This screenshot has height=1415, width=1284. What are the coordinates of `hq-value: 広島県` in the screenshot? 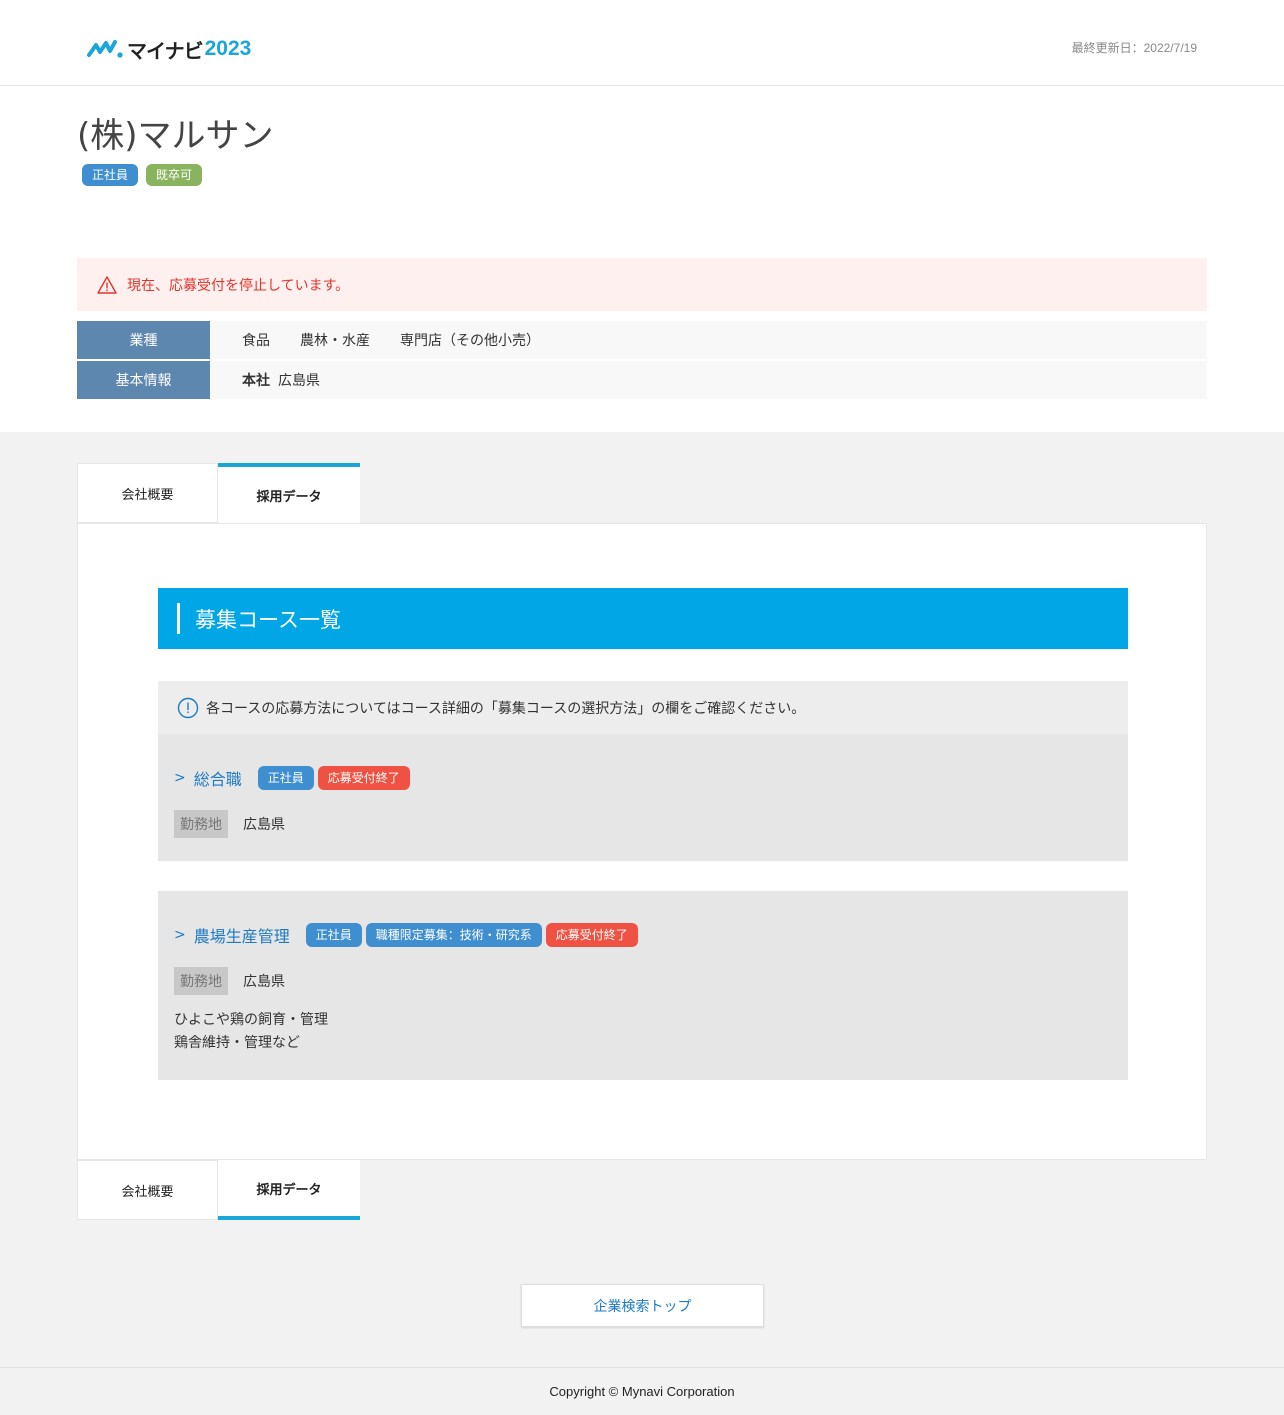 It's located at (299, 381).